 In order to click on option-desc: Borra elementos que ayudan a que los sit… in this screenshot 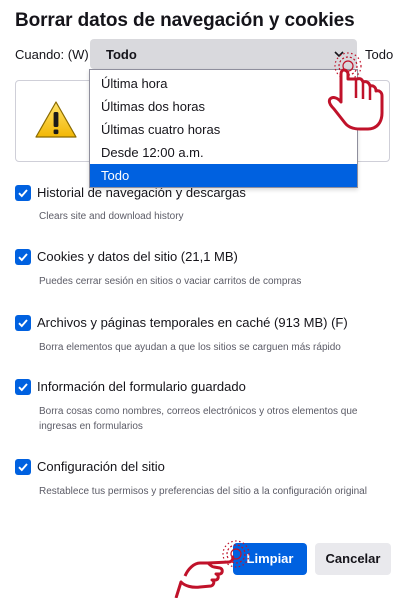, I will do `click(190, 347)`.